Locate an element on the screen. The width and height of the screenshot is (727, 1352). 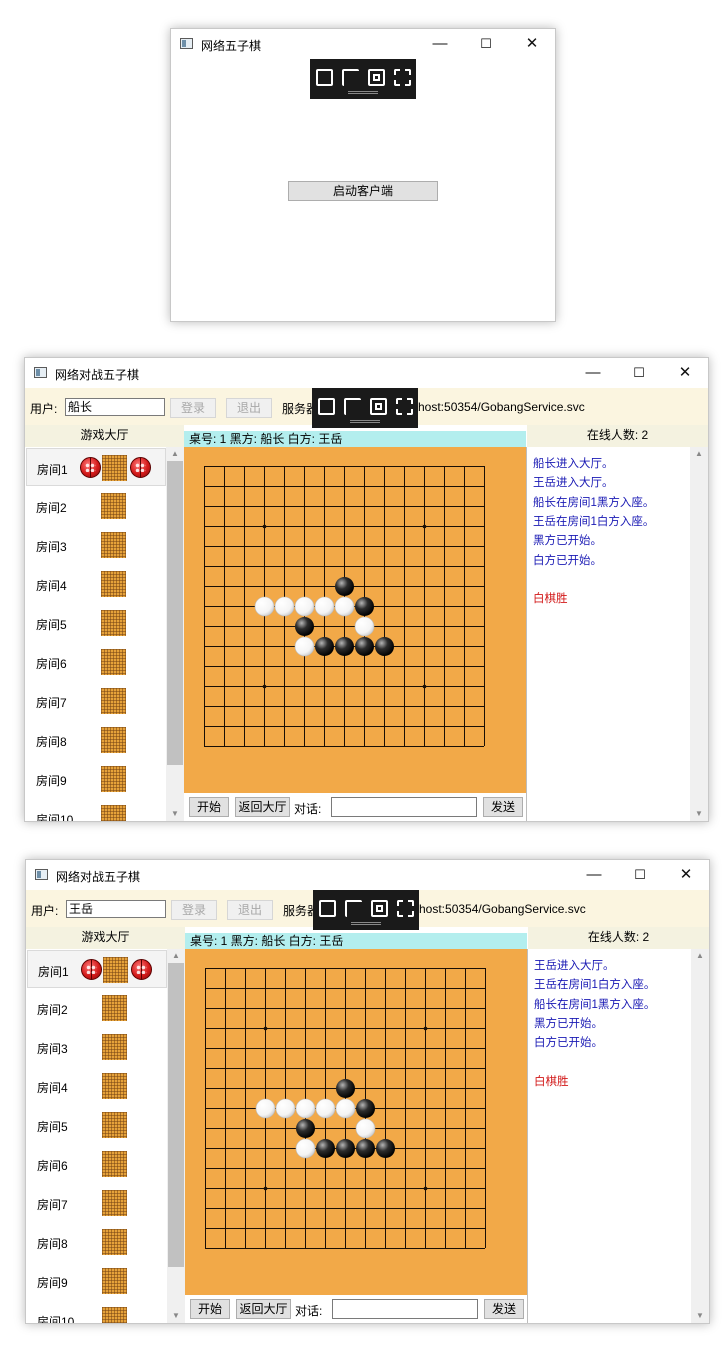
start-client-button: 启动客户端 is located at coordinates (363, 191).